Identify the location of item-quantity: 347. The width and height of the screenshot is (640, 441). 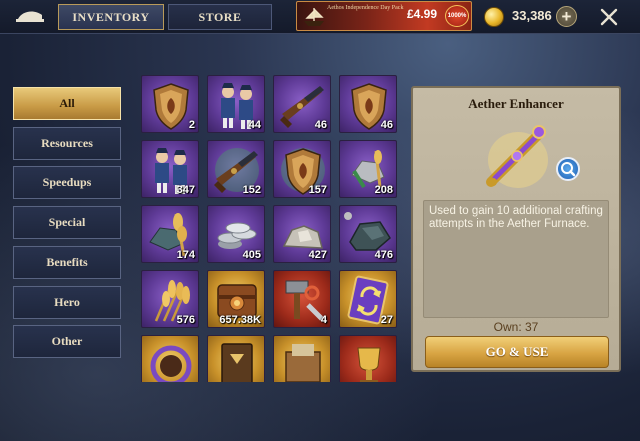
(185, 190).